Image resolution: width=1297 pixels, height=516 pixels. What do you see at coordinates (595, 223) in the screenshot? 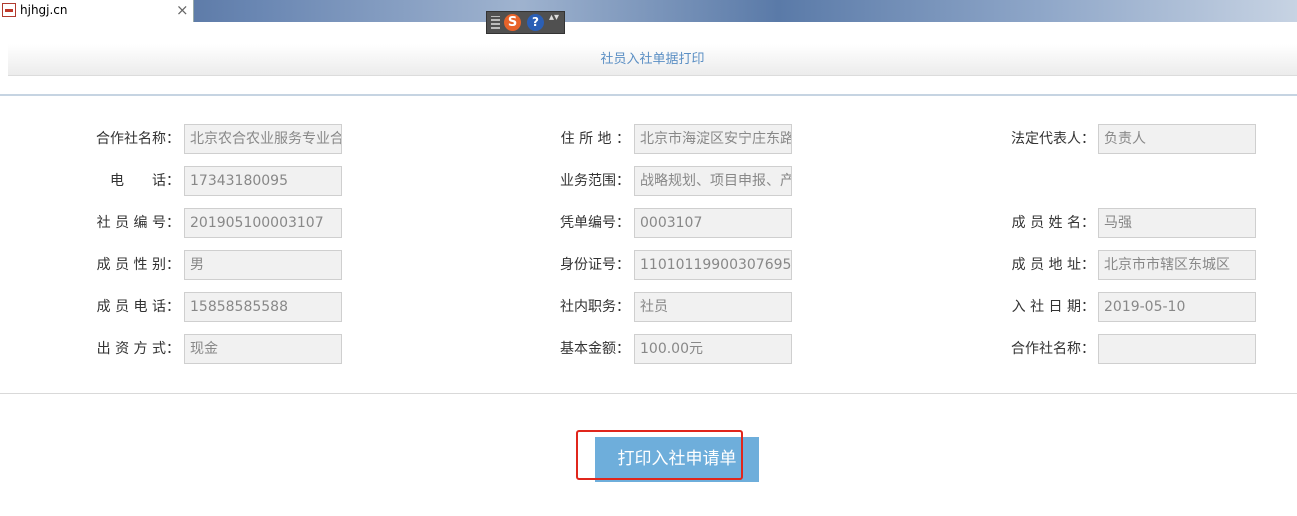
I see `label-voucher-number: 凭单编号：` at bounding box center [595, 223].